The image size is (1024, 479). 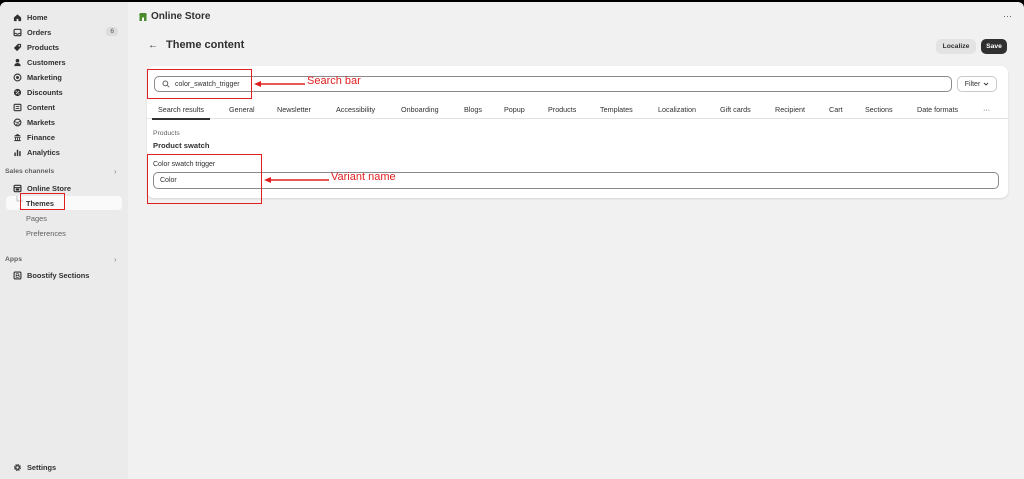 What do you see at coordinates (17, 62) in the screenshot?
I see `person-icon` at bounding box center [17, 62].